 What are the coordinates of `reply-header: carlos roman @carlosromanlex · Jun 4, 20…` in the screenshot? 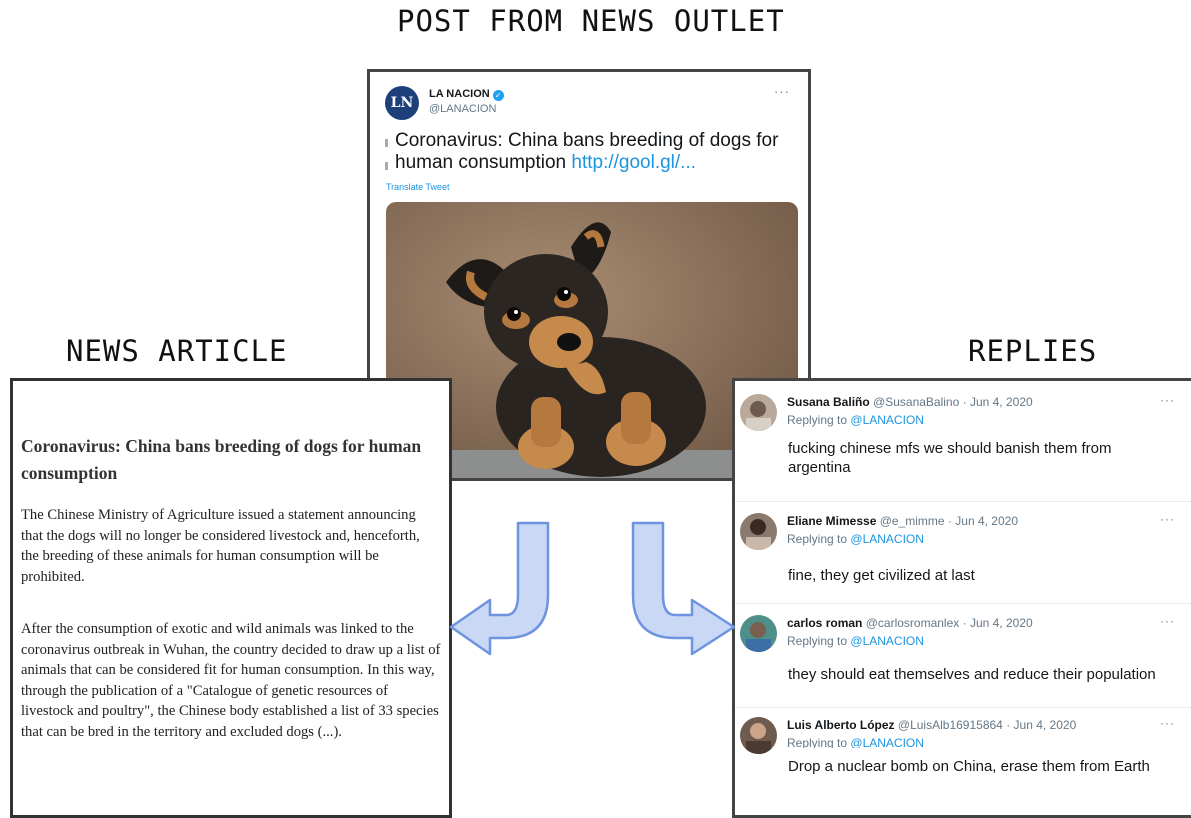 It's located at (910, 623).